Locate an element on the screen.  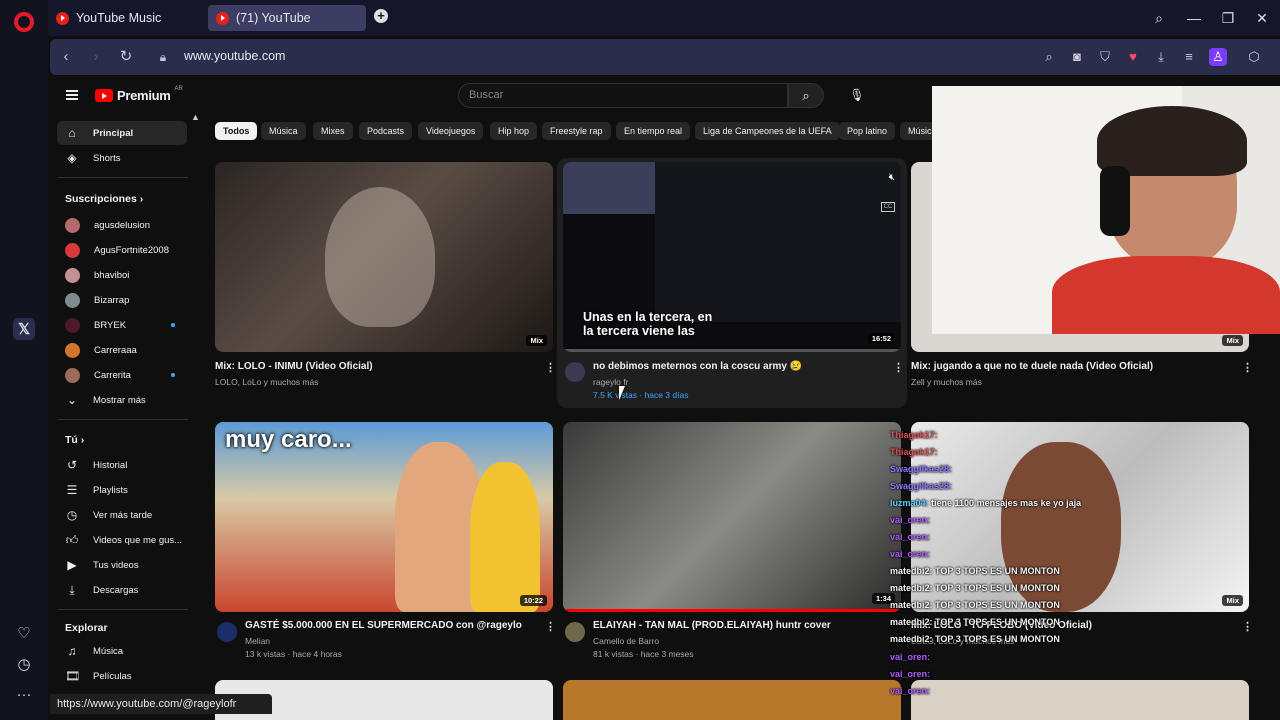
chip: En tiempo real is located at coordinates (653, 131).